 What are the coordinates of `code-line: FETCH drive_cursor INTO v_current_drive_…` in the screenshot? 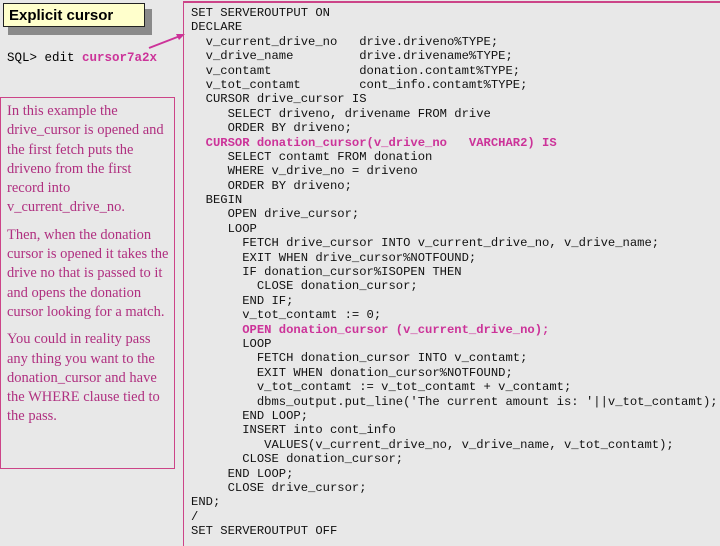 It's located at (425, 243).